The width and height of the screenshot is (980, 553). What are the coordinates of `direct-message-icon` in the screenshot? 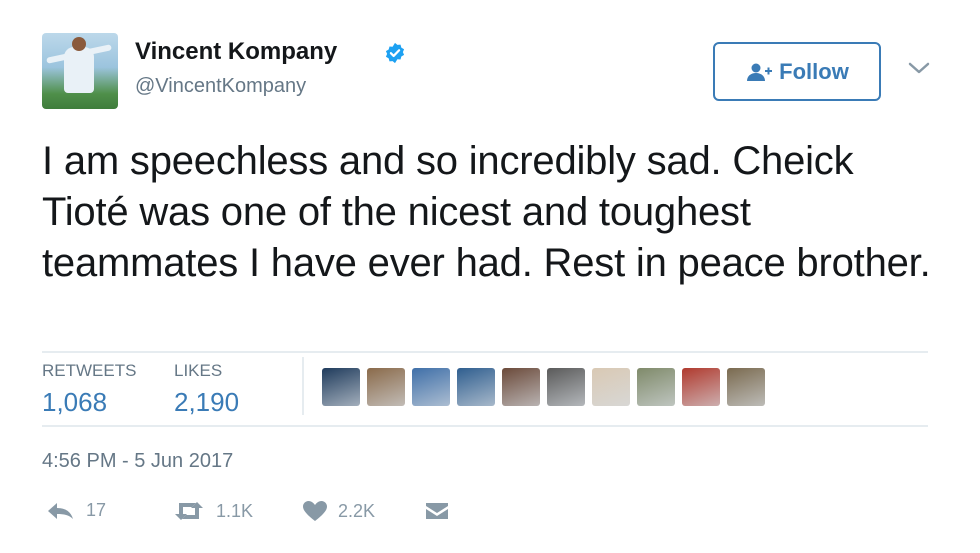 It's located at (437, 511).